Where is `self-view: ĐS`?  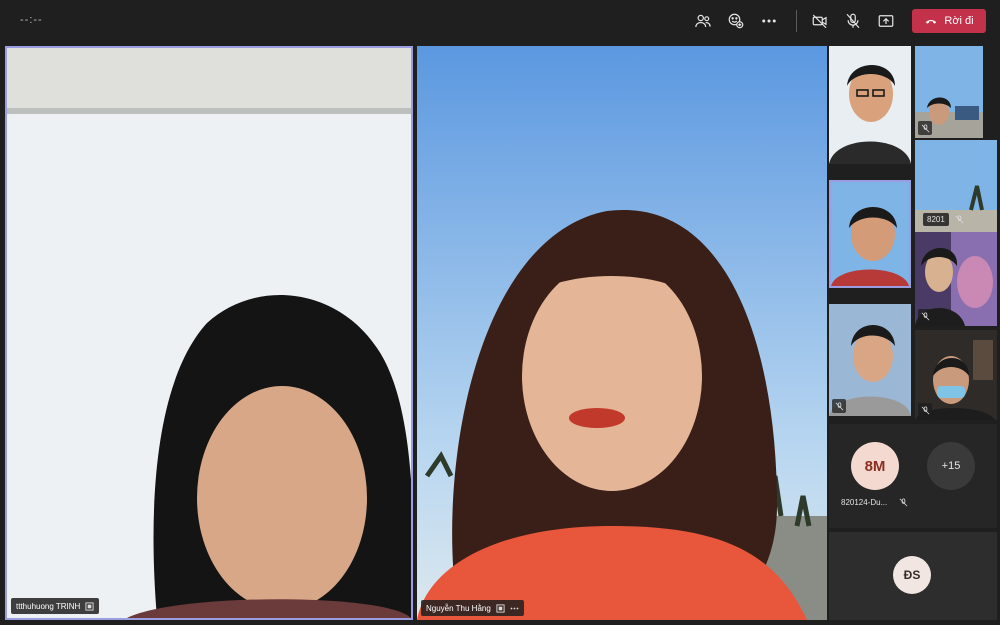
self-view: ĐS is located at coordinates (913, 576).